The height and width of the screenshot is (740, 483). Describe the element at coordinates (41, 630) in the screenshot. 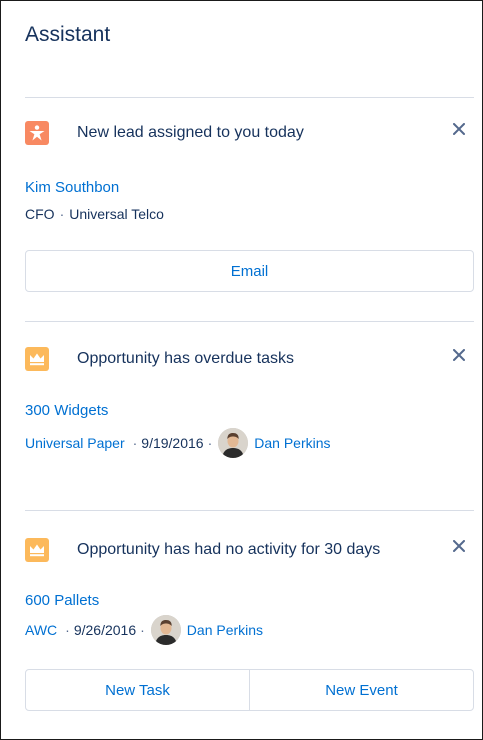

I see `account-link: AWC` at that location.